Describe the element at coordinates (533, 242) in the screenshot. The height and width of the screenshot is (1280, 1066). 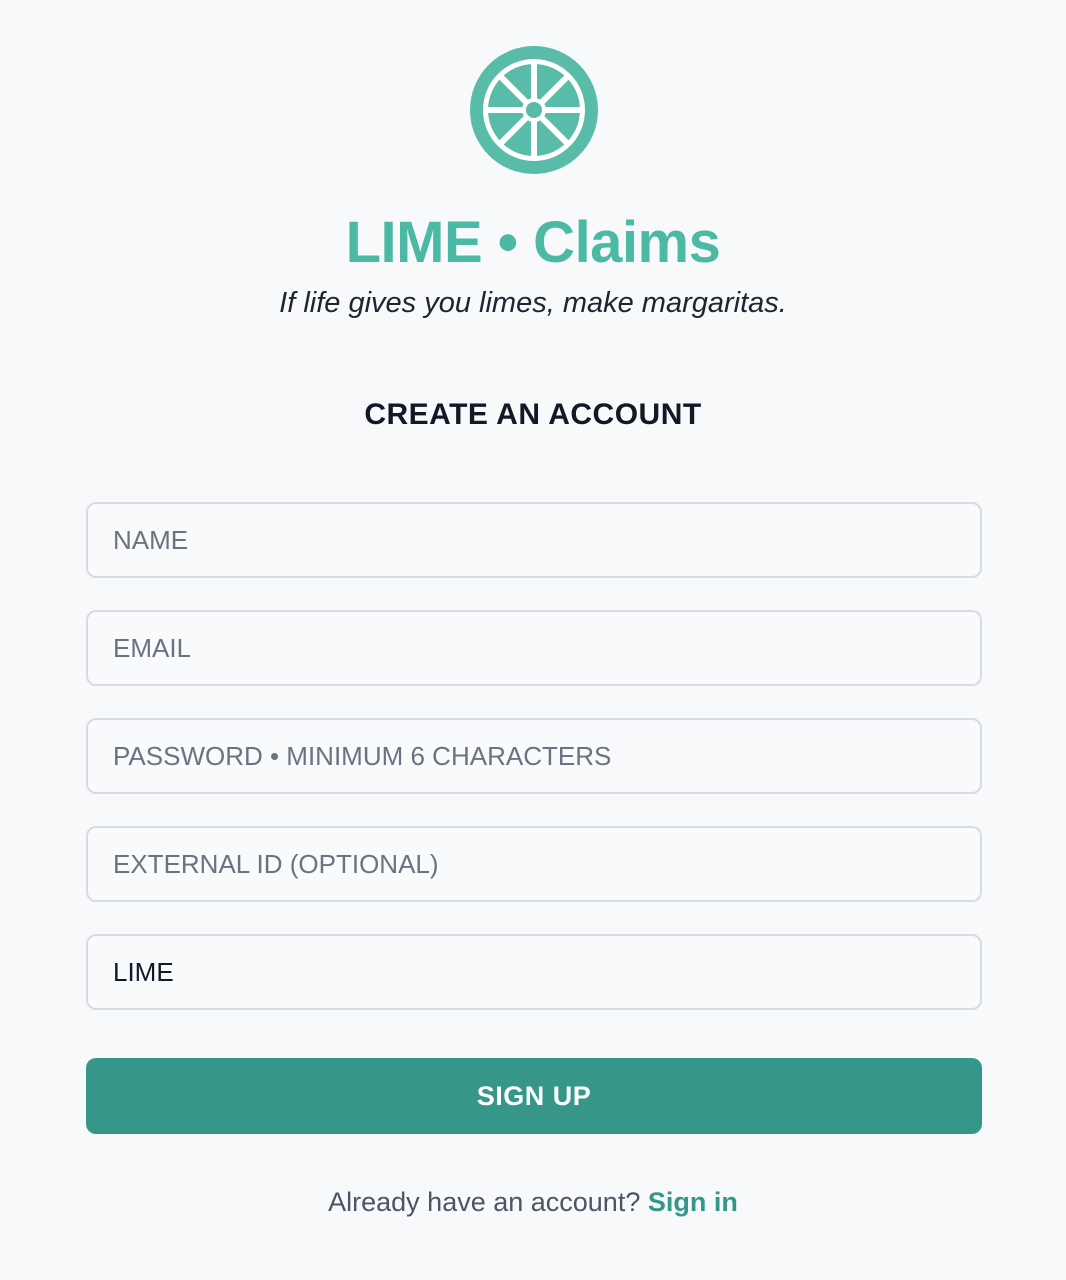
I see `brand-title: LIME • Claims` at that location.